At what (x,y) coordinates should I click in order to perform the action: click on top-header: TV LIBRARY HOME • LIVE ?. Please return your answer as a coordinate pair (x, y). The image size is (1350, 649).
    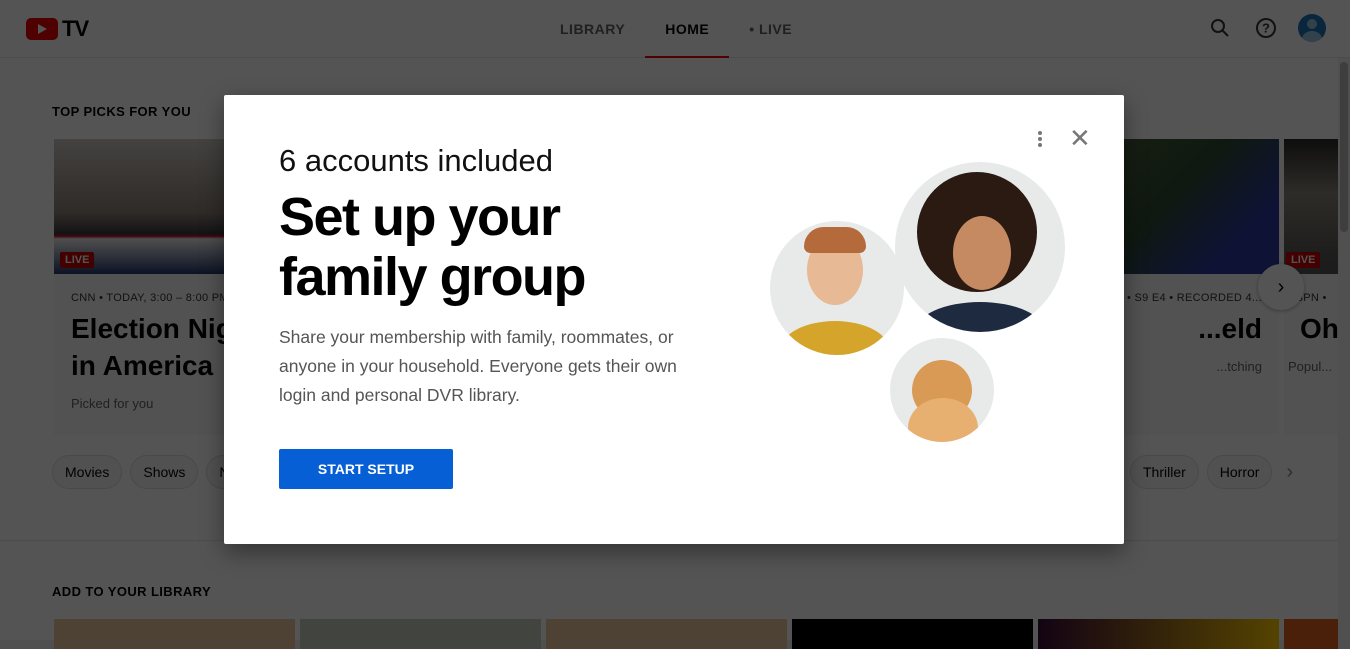
    Looking at the image, I should click on (675, 29).